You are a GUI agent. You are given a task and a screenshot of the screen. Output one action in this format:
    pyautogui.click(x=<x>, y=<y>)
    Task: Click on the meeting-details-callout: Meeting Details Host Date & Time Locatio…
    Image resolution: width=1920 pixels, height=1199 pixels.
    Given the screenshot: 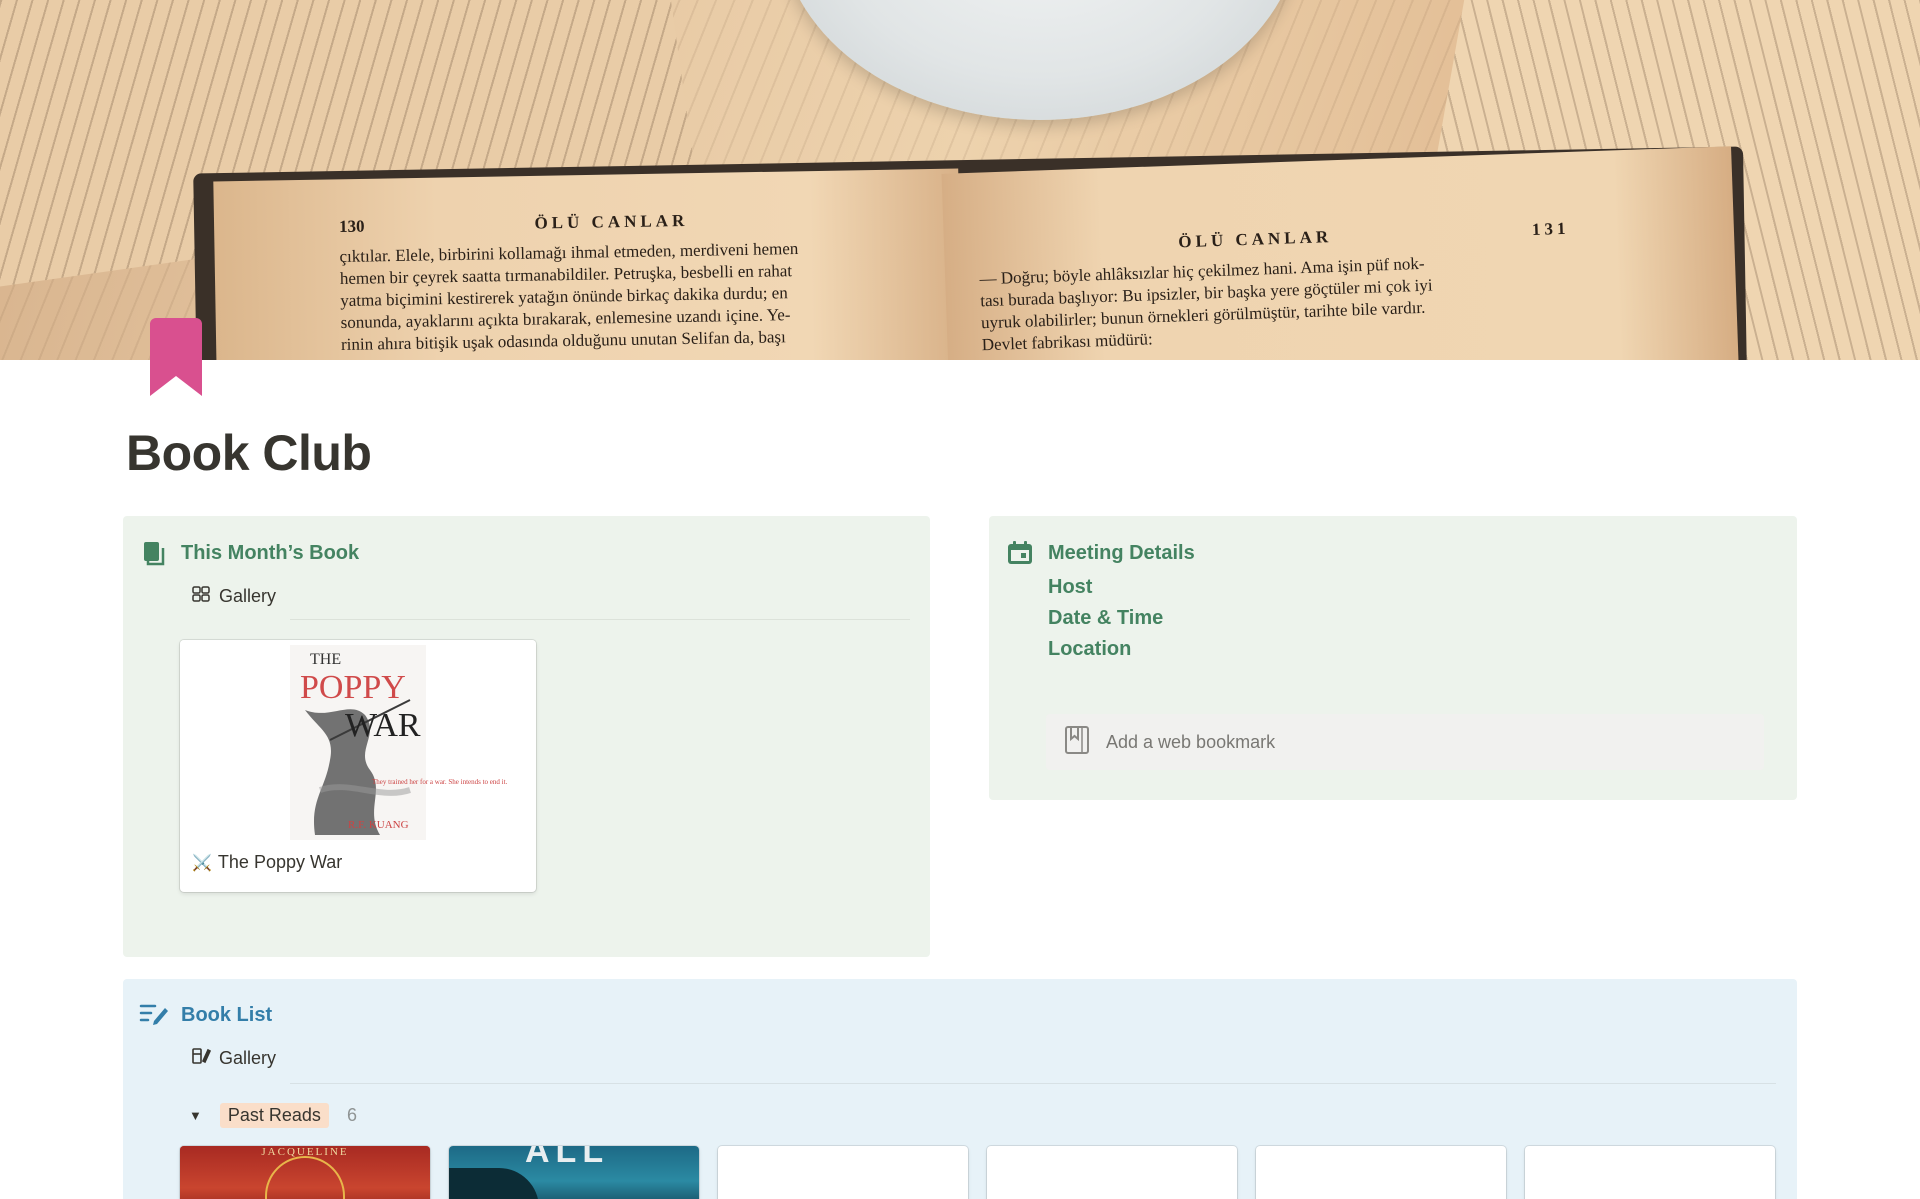 What is the action you would take?
    pyautogui.click(x=1393, y=658)
    